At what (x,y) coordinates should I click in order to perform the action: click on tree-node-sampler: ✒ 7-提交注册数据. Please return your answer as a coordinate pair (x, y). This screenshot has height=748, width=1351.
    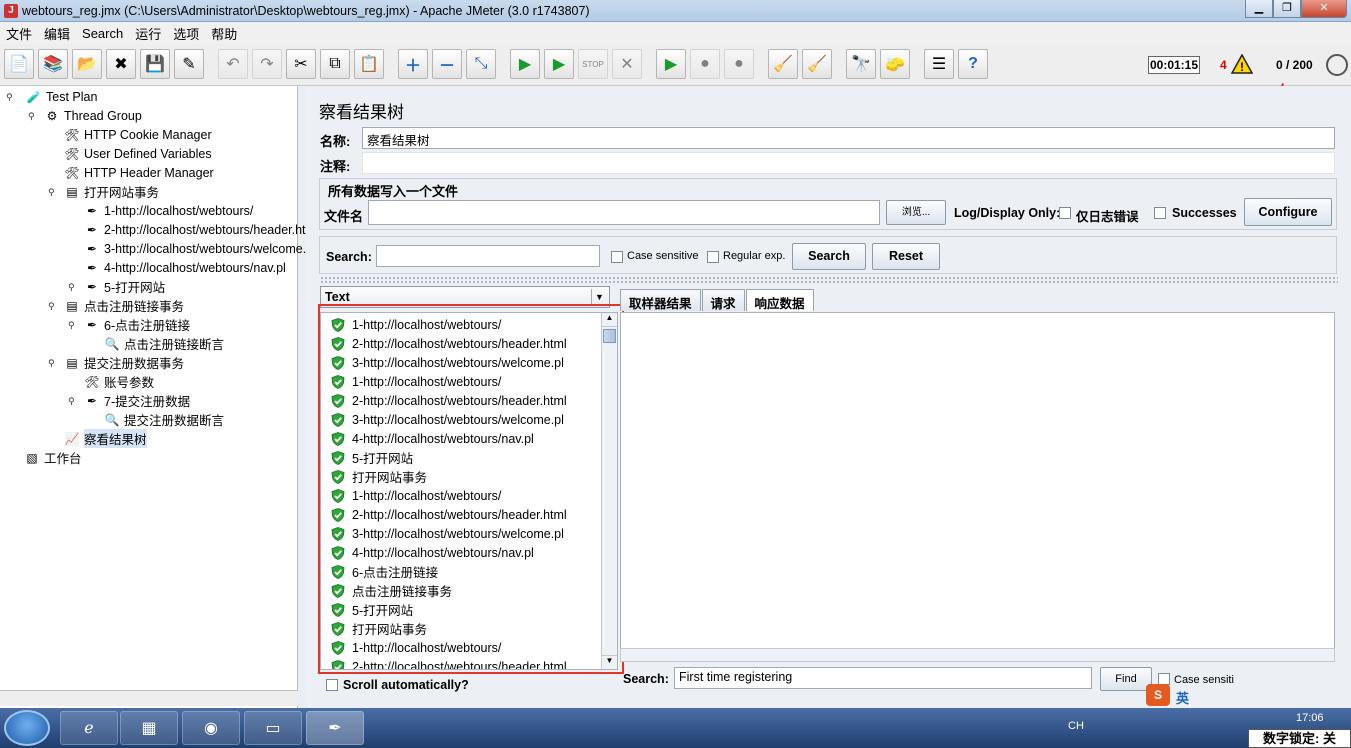
    Looking at the image, I should click on (137, 400).